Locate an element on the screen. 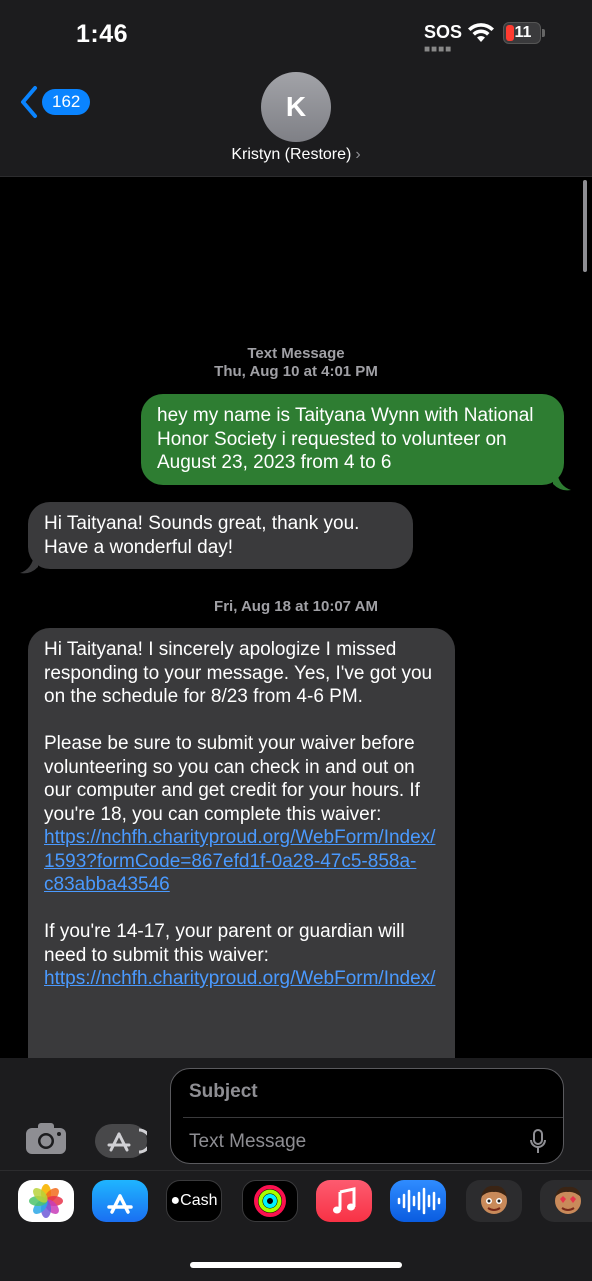 Image resolution: width=592 pixels, height=1281 pixels. text-message-field: Text Message is located at coordinates (247, 1142).